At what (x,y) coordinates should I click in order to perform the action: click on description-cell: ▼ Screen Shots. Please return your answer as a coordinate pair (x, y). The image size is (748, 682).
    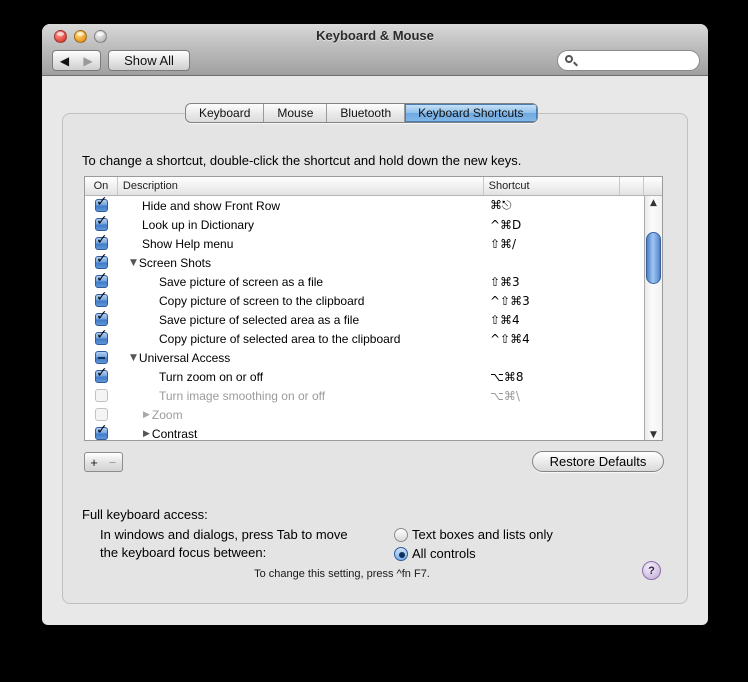
    Looking at the image, I should click on (301, 263).